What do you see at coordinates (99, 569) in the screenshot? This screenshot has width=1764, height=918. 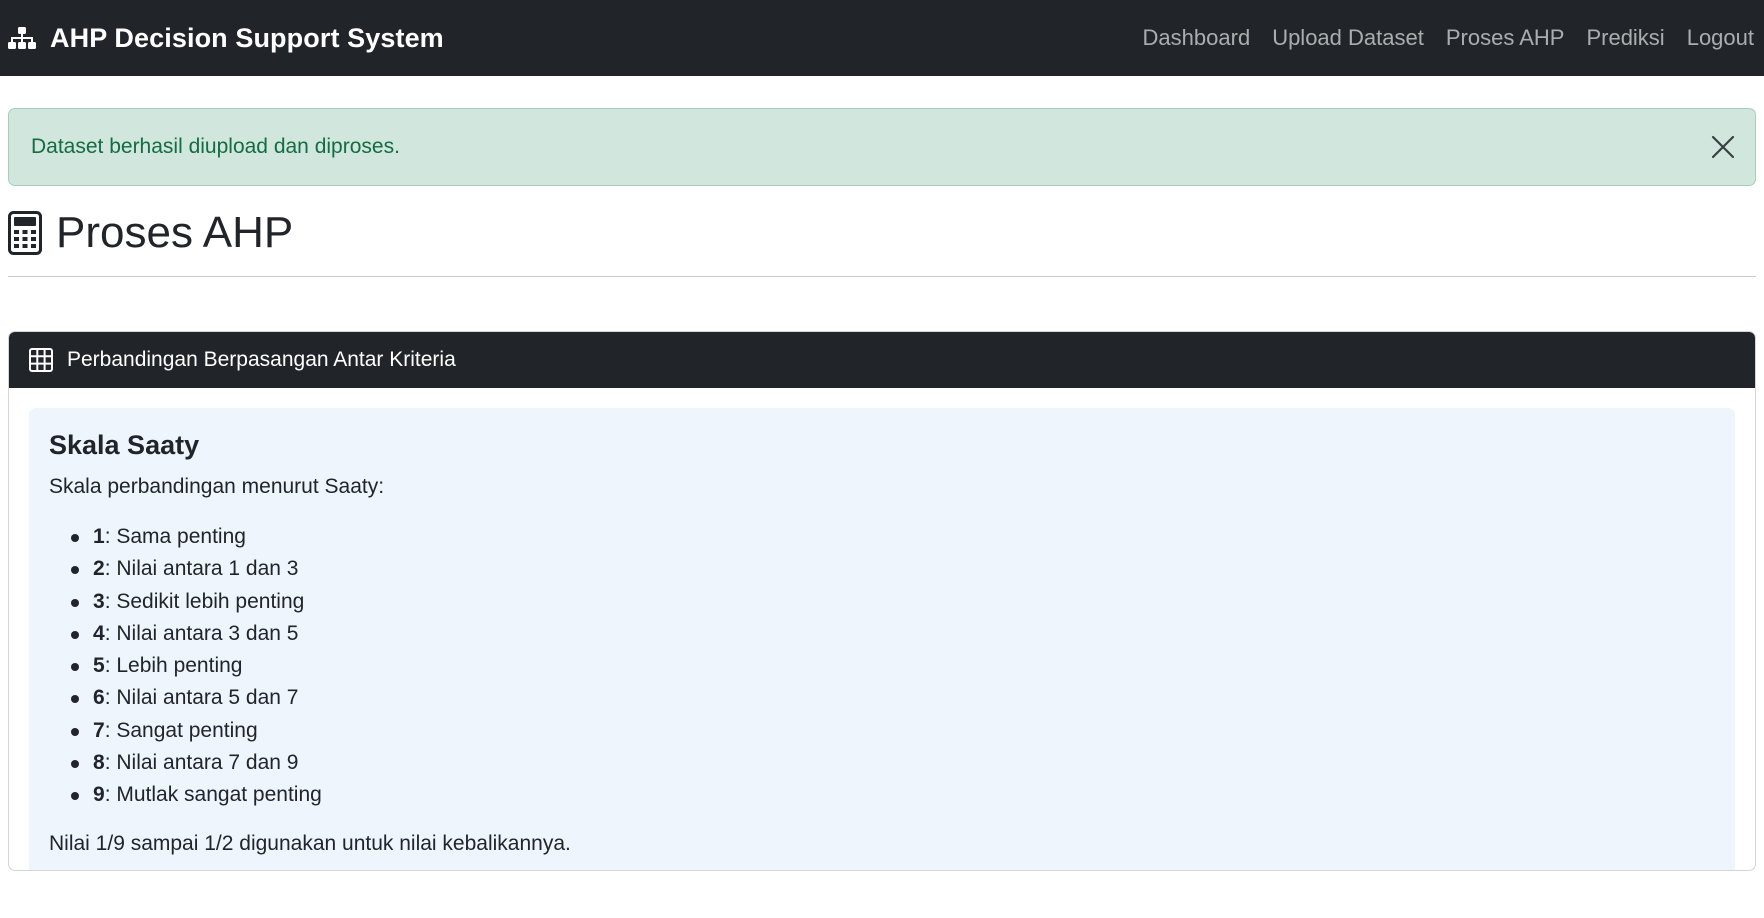 I see `scale-number: 2` at bounding box center [99, 569].